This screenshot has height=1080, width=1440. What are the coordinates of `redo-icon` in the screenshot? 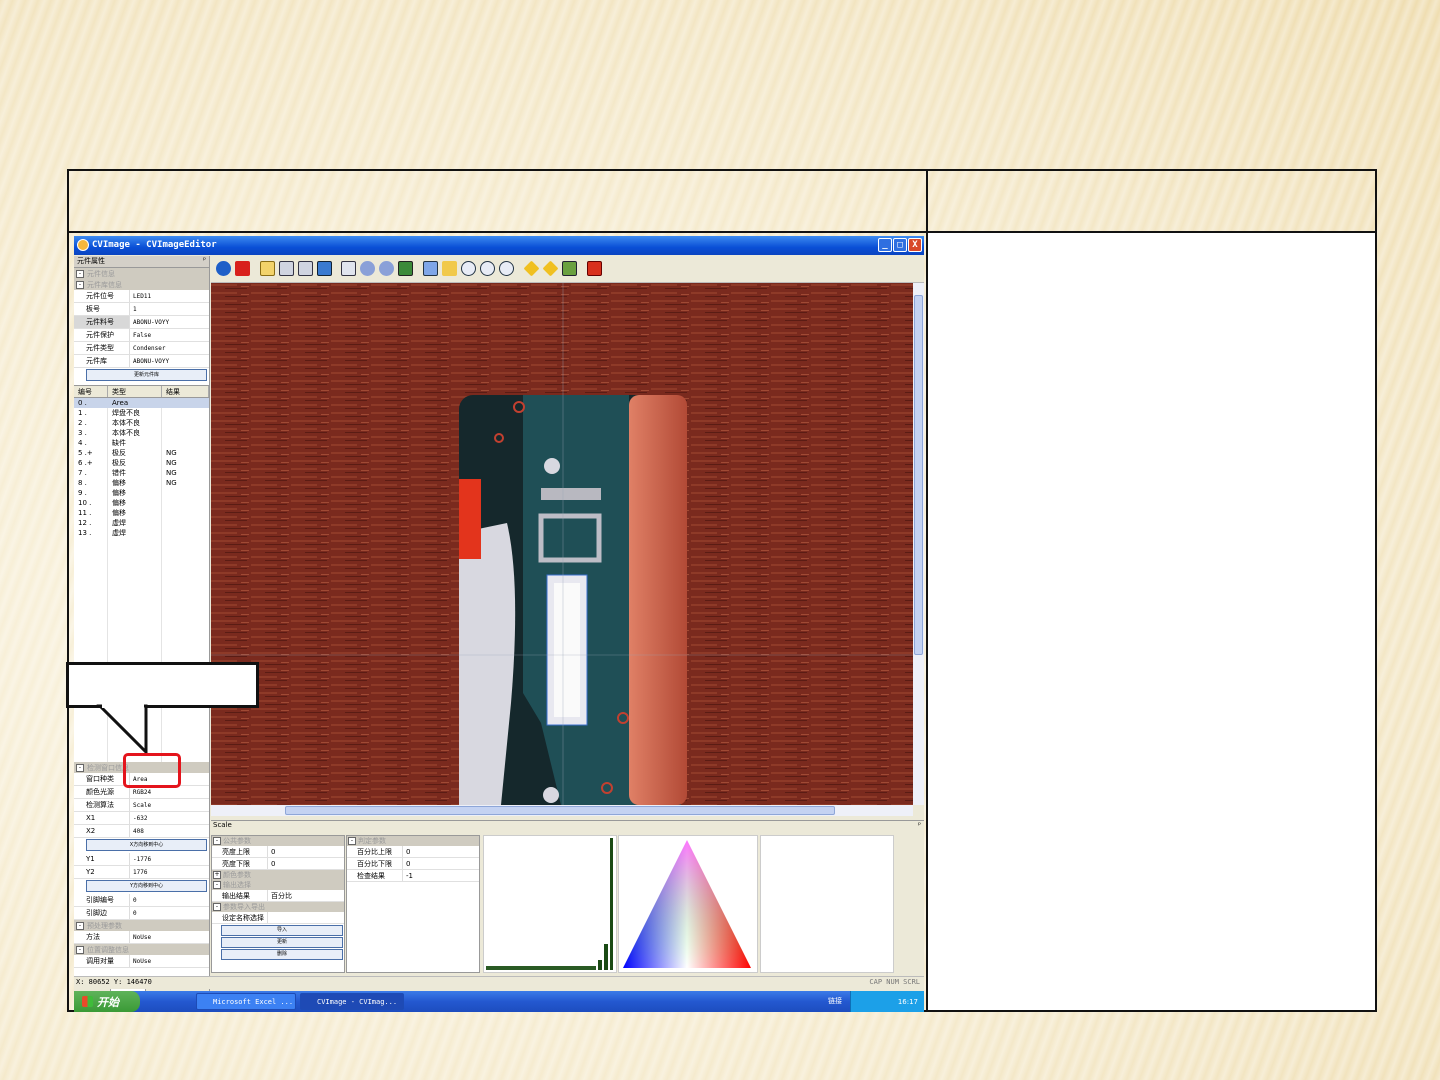 It's located at (386, 268).